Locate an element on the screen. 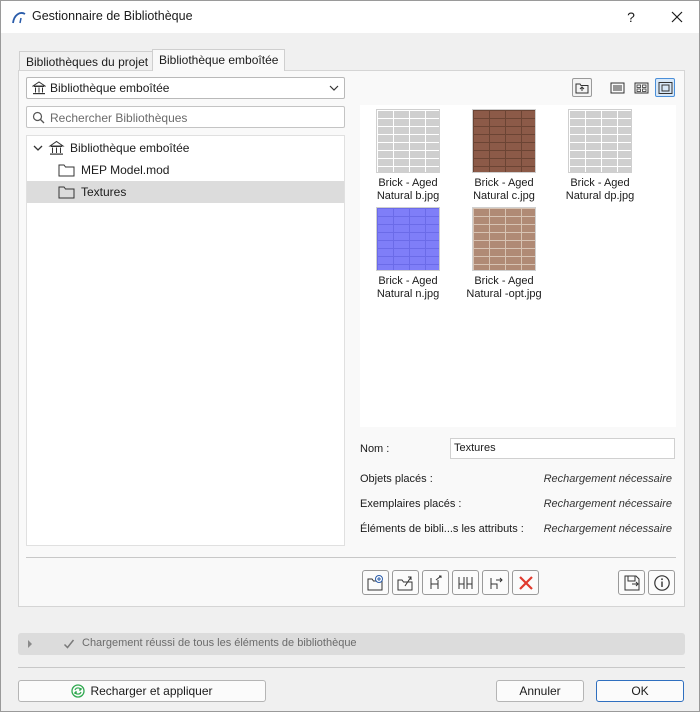 Image resolution: width=700 pixels, height=712 pixels. thumbnail-item: Brick - Aged Natural dp.jpg is located at coordinates (600, 156).